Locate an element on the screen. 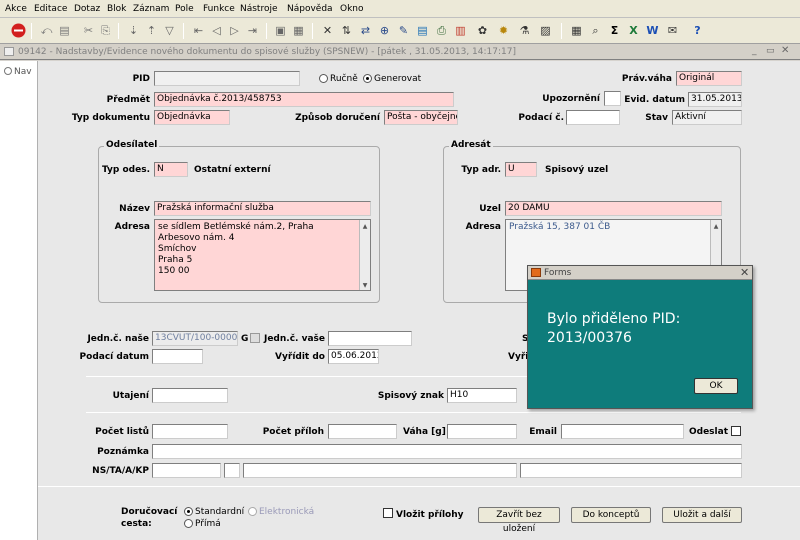 The height and width of the screenshot is (540, 800). zpusob-doruceni-field: Pošta - obyčejně is located at coordinates (421, 117).